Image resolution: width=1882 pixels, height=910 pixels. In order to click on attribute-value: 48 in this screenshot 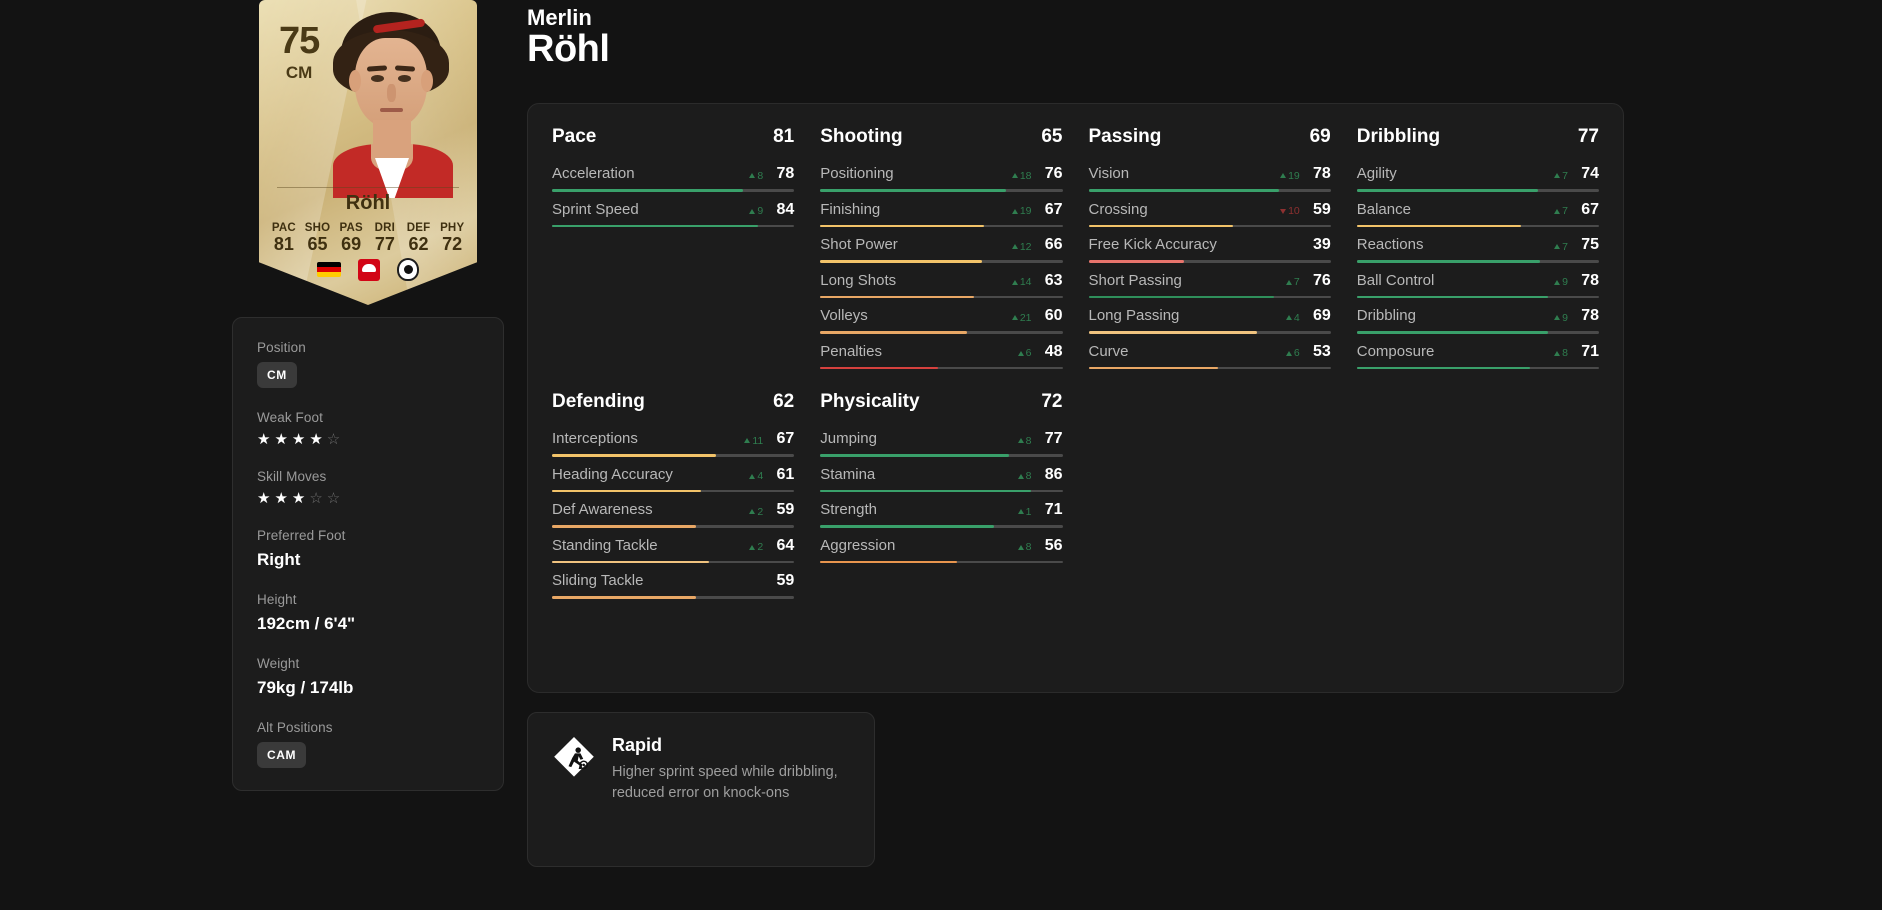, I will do `click(1053, 351)`.